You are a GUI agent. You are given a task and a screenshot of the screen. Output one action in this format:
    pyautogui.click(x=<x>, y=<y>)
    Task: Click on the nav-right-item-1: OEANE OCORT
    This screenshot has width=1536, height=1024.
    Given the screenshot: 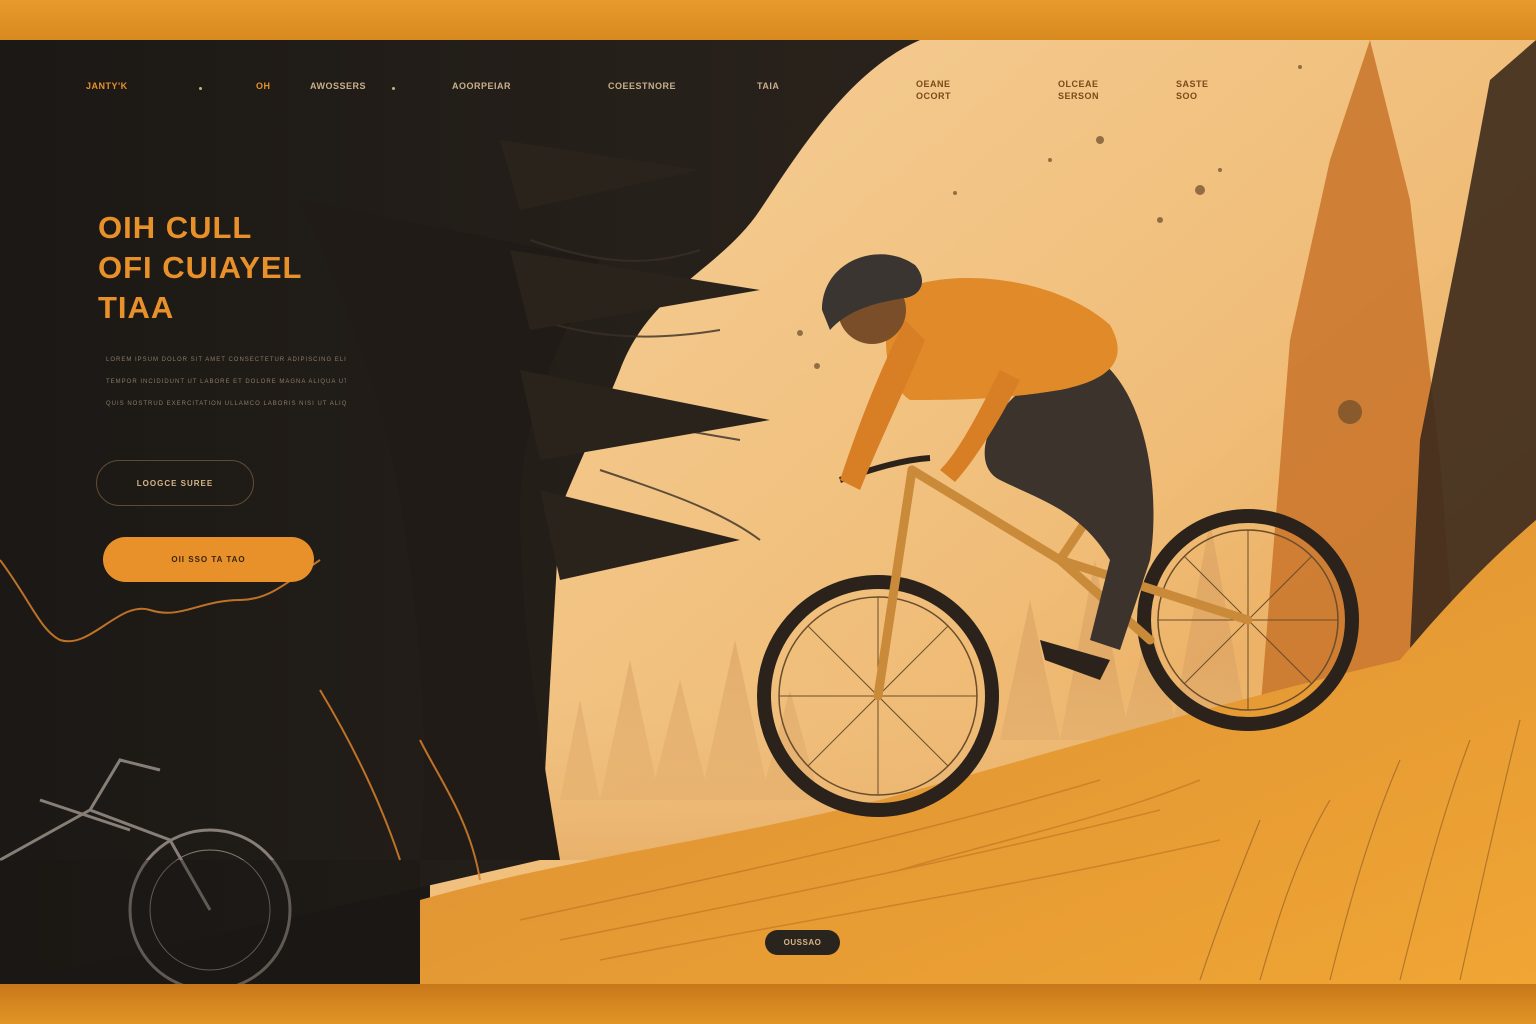 What is the action you would take?
    pyautogui.click(x=933, y=90)
    